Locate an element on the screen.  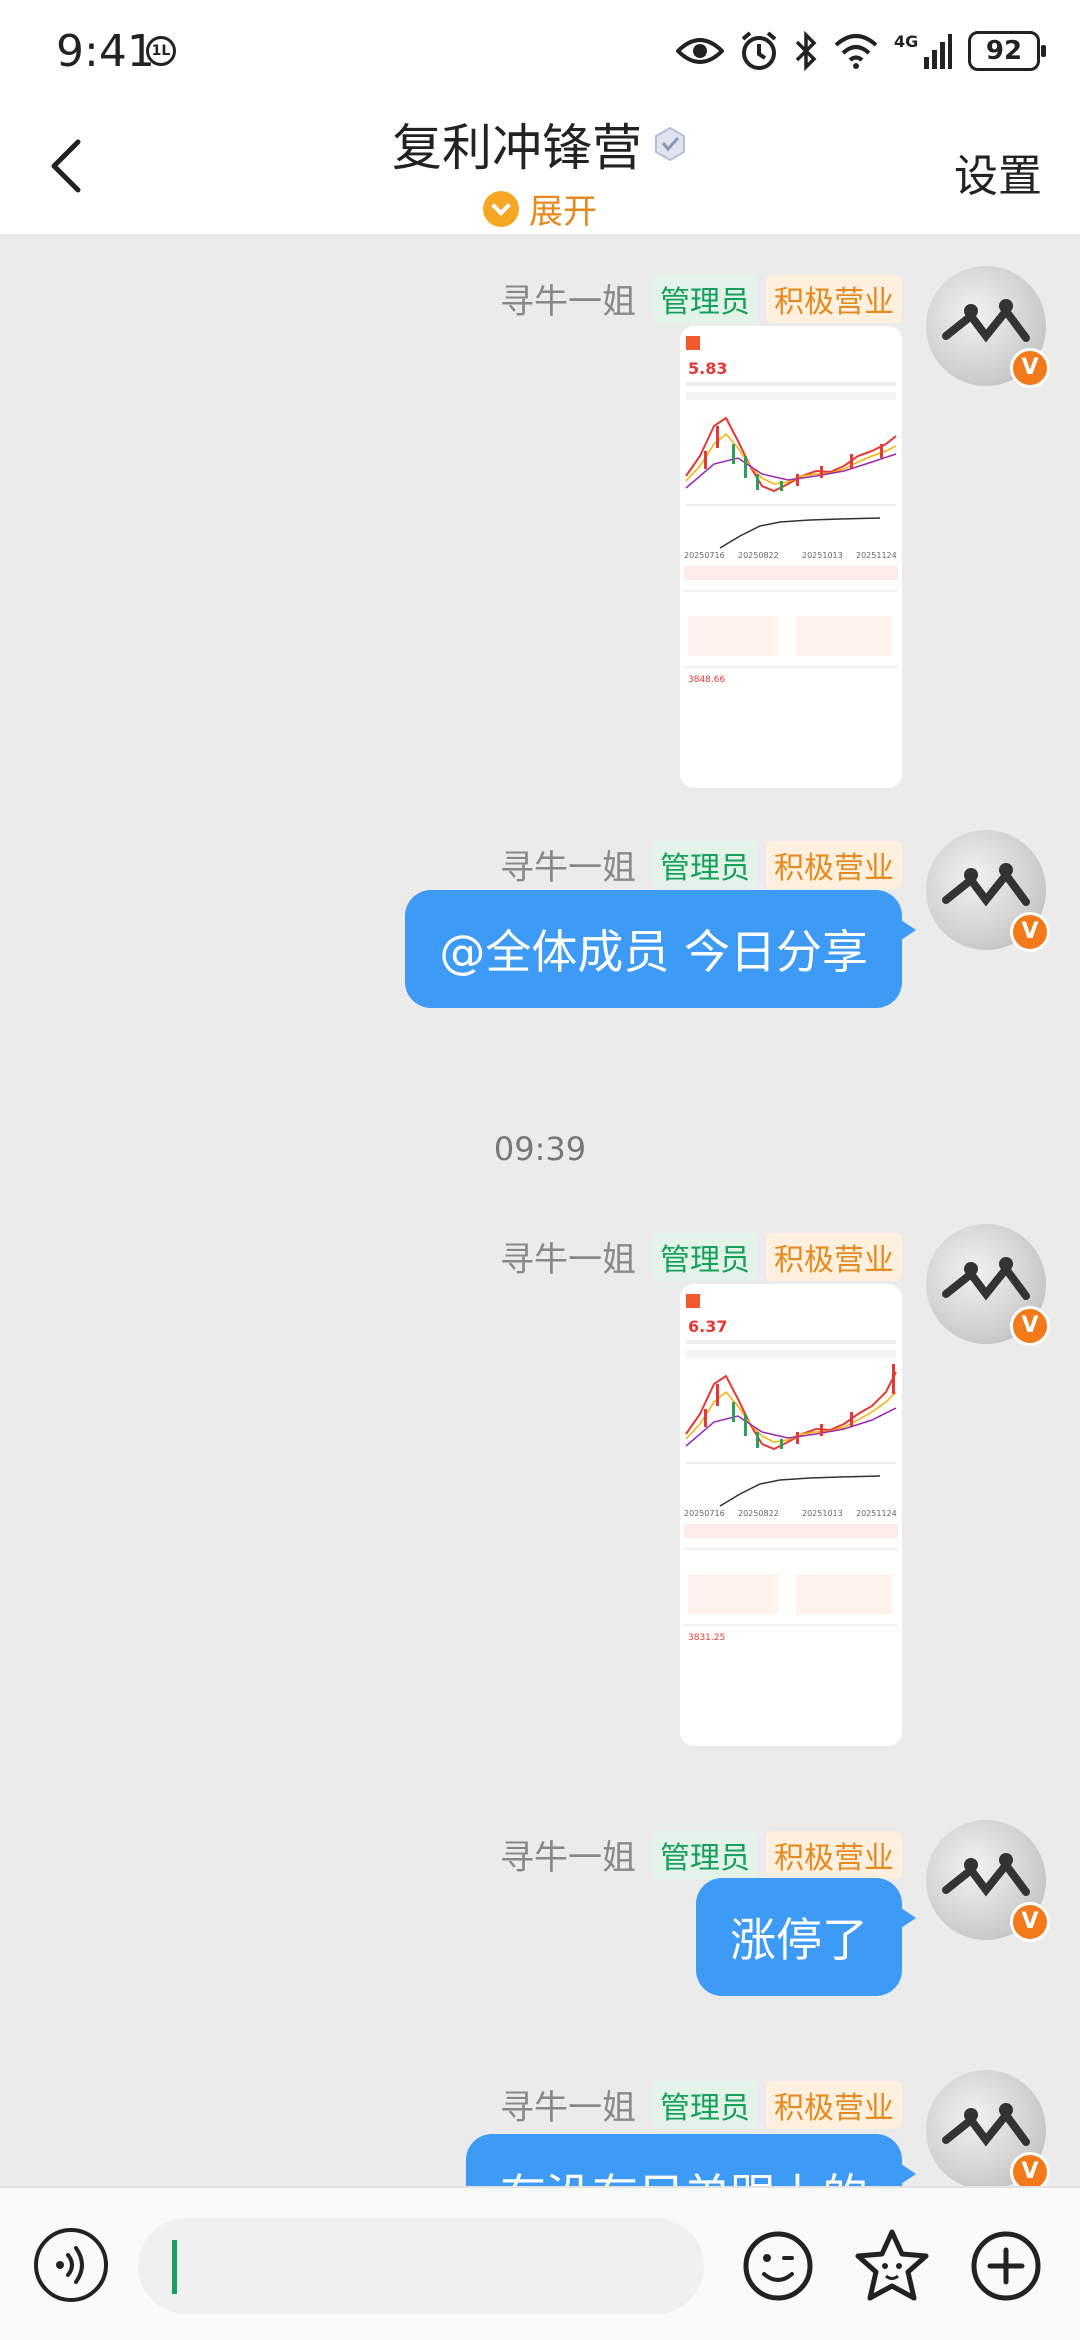
chat-header: 复利冲锋营 展开 设置 is located at coordinates (540, 165).